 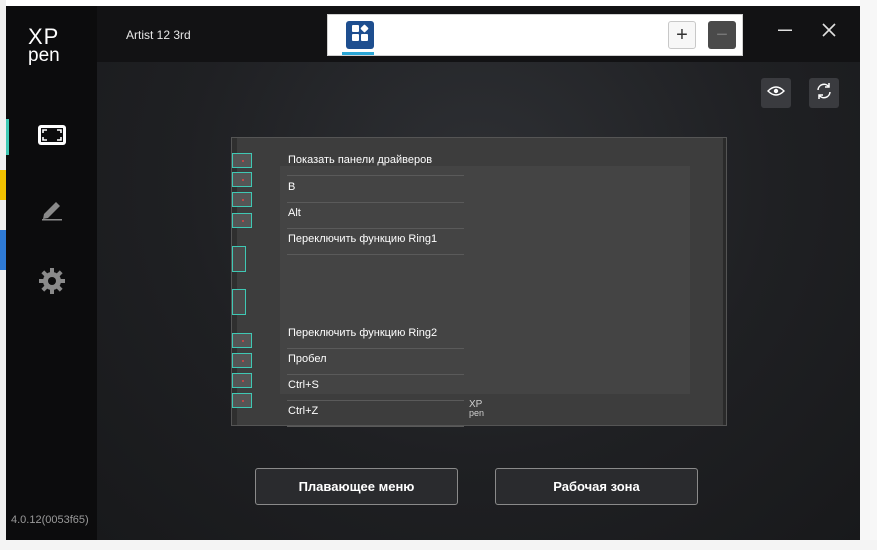 I want to click on apps-grid-icon, so click(x=360, y=35).